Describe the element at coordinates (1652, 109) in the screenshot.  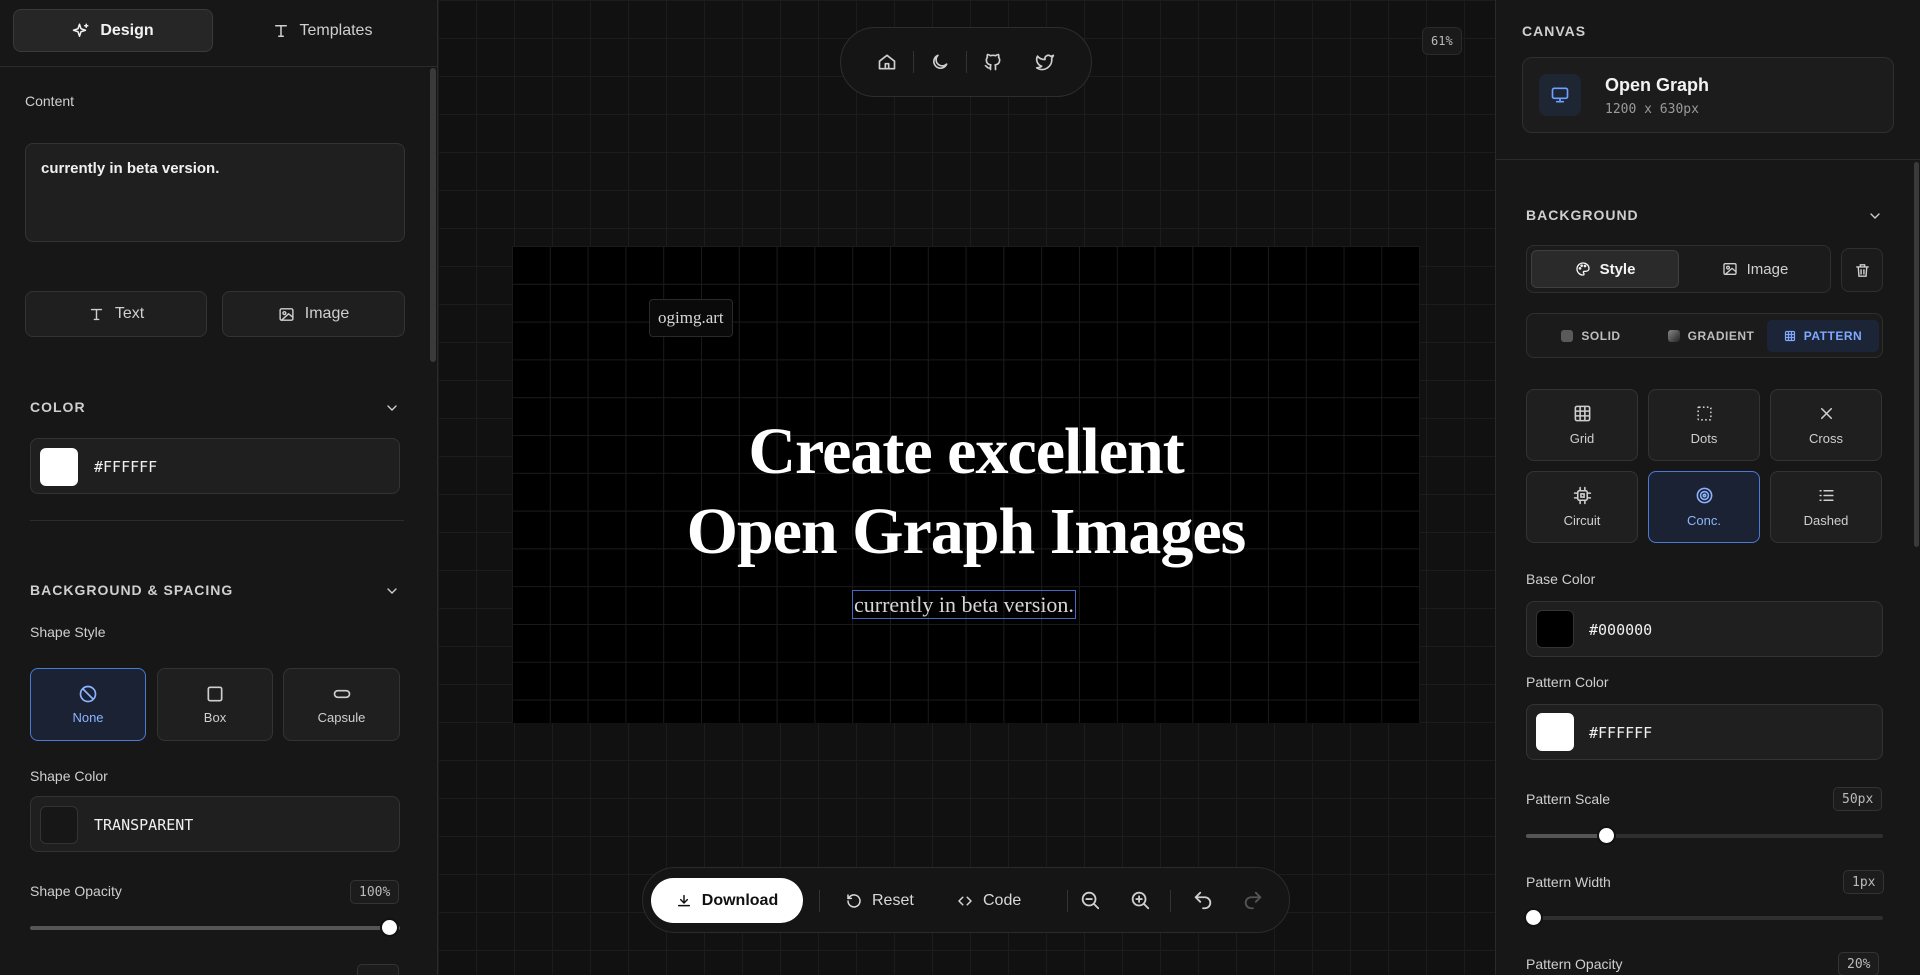
I see `canvas-size: 1200 x 630px` at that location.